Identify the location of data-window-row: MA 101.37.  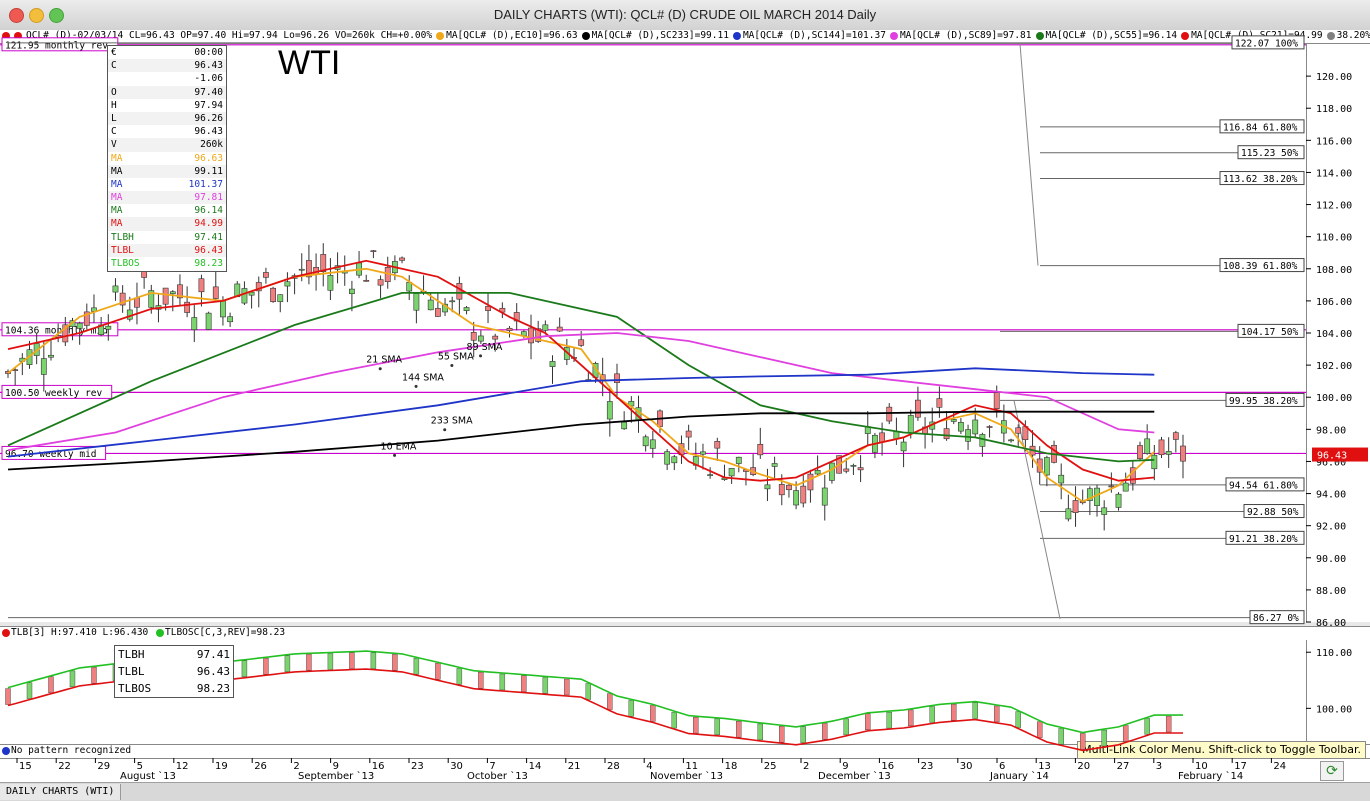
(167, 184).